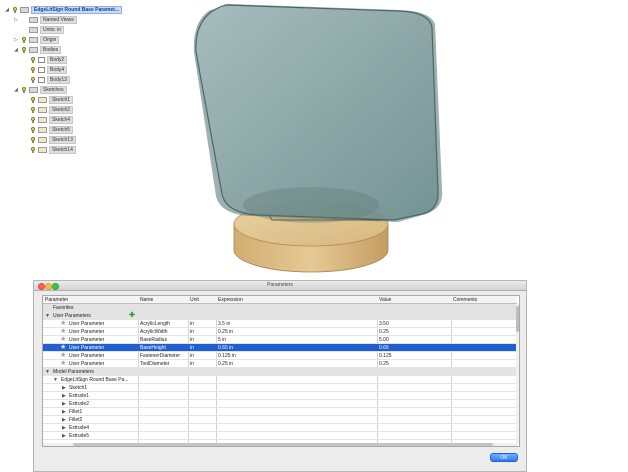 The image size is (628, 472). What do you see at coordinates (58, 20) in the screenshot?
I see `tree-label: Named Views` at bounding box center [58, 20].